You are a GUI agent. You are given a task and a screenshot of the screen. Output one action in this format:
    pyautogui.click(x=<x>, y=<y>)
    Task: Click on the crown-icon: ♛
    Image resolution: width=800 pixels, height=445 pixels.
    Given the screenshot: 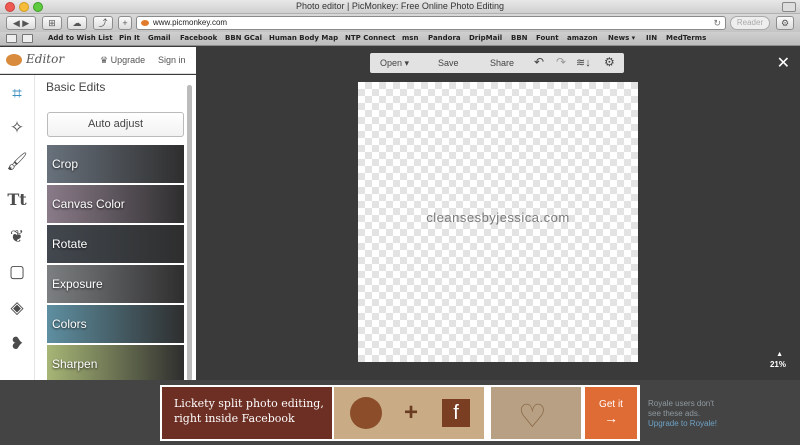 What is the action you would take?
    pyautogui.click(x=105, y=60)
    